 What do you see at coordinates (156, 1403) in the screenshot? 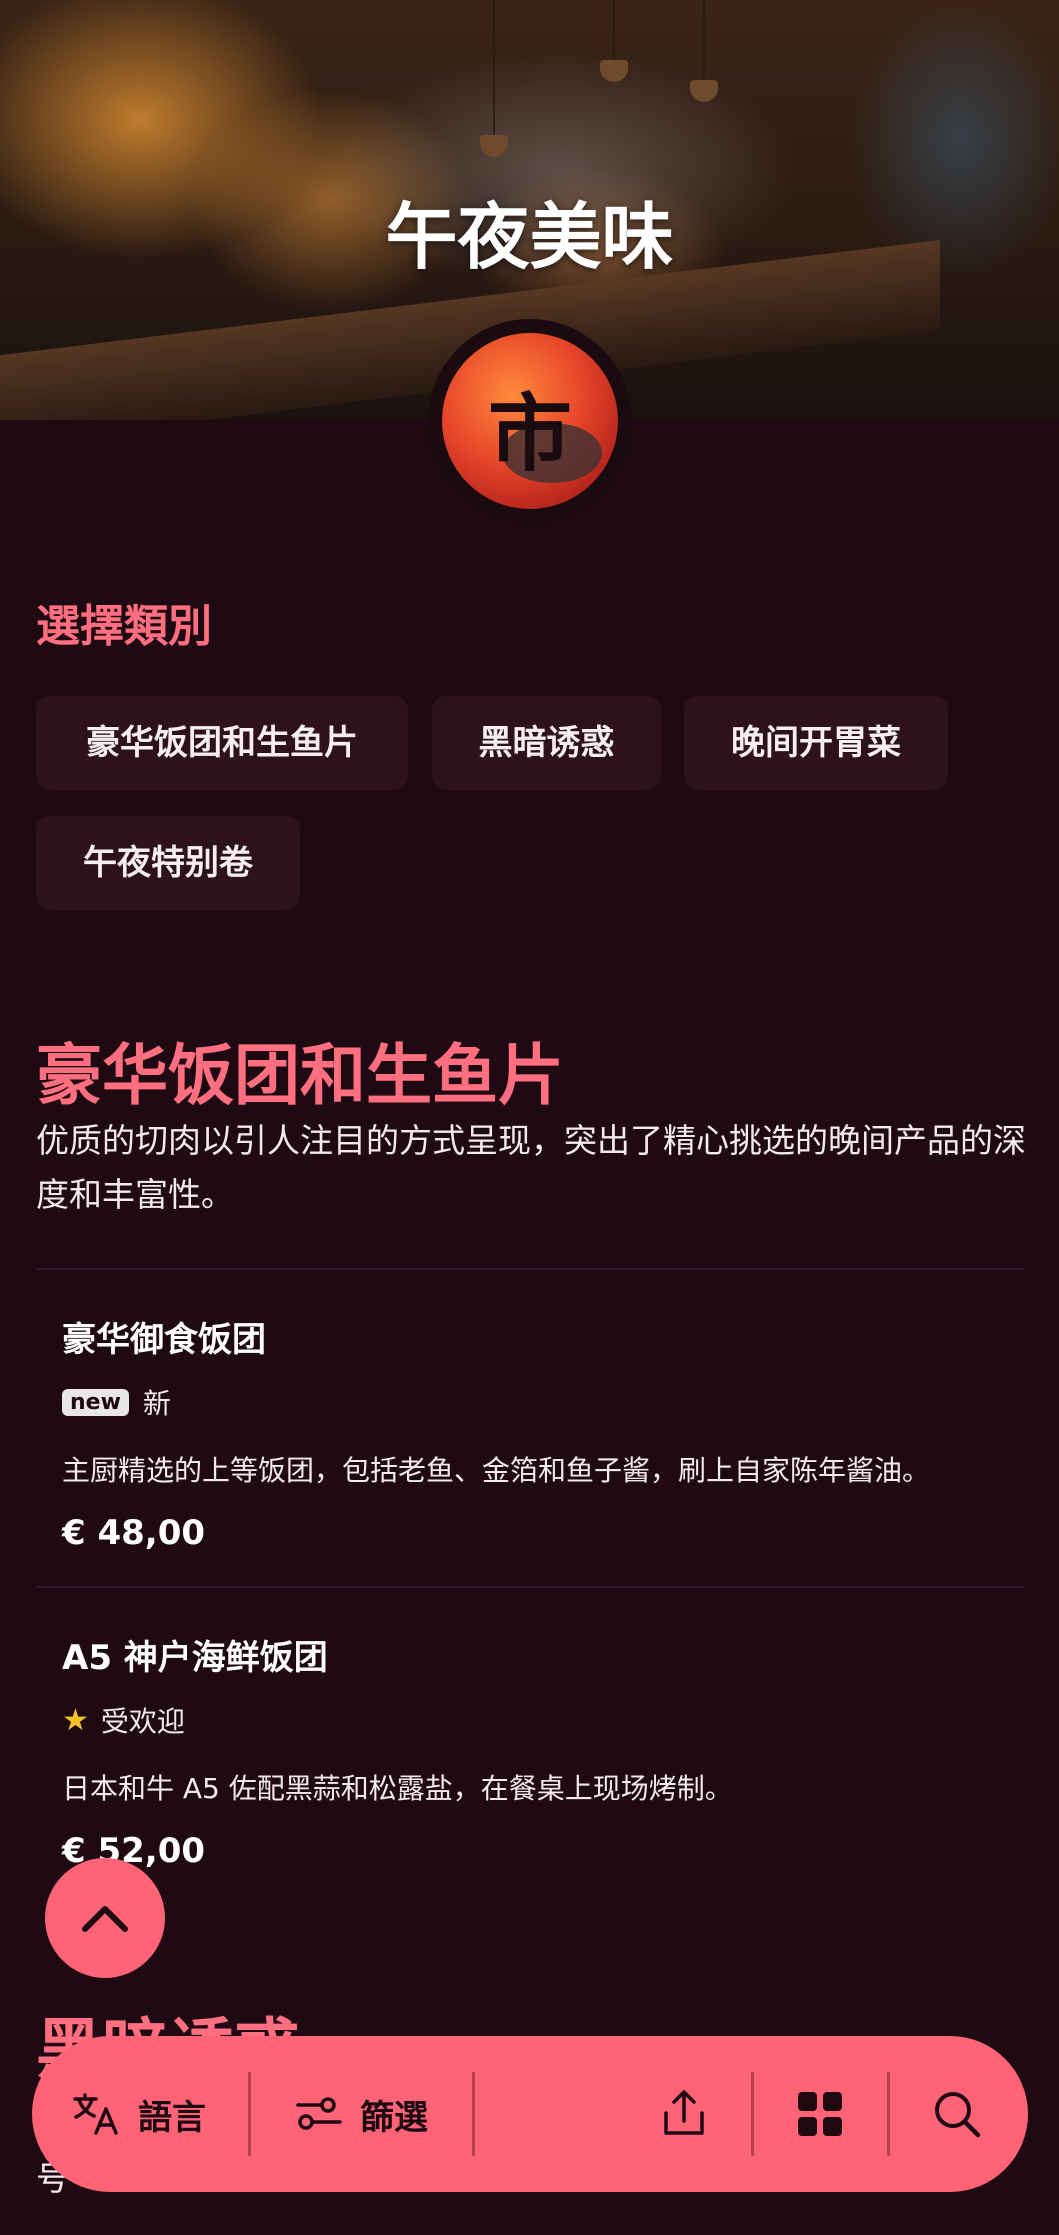
I see `item-tag-label: 新` at bounding box center [156, 1403].